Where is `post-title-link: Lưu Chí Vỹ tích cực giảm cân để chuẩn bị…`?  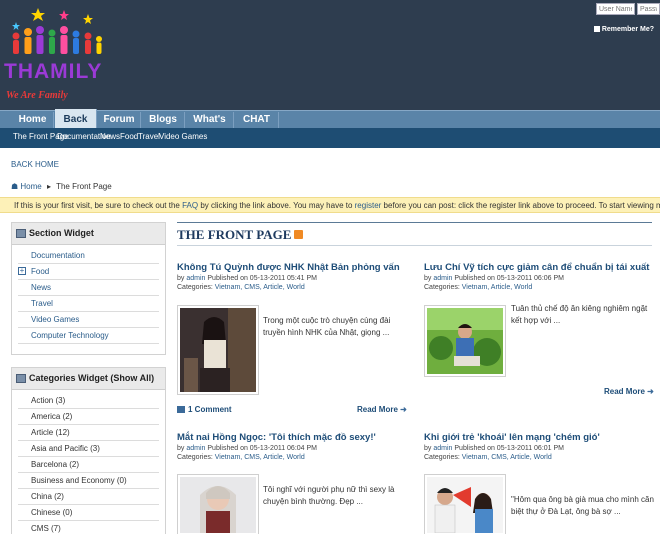 post-title-link: Lưu Chí Vỹ tích cực giảm cân để chuẩn bị… is located at coordinates (536, 267).